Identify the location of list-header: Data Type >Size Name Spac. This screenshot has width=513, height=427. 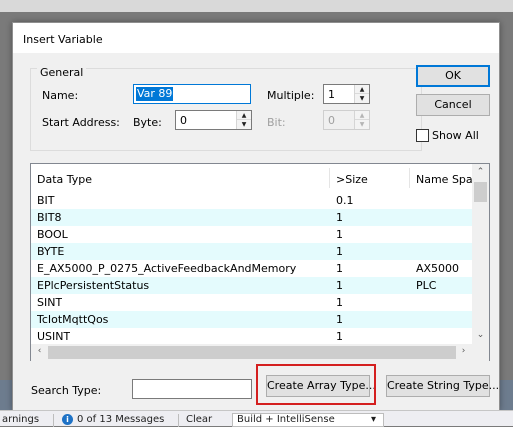
(255, 178).